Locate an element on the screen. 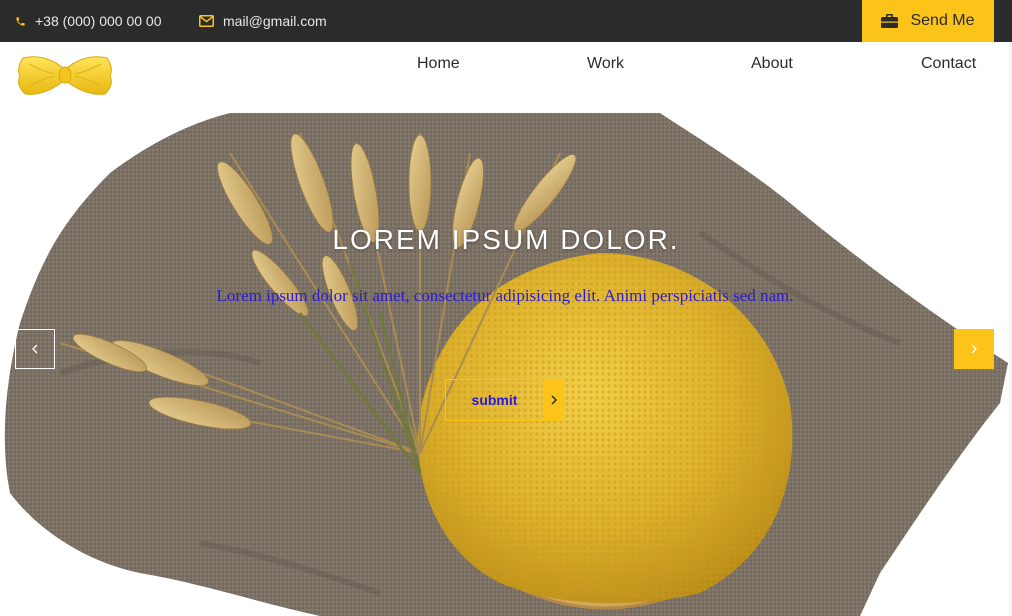  phone-number: +38 (000) 000 00 00 is located at coordinates (98, 21).